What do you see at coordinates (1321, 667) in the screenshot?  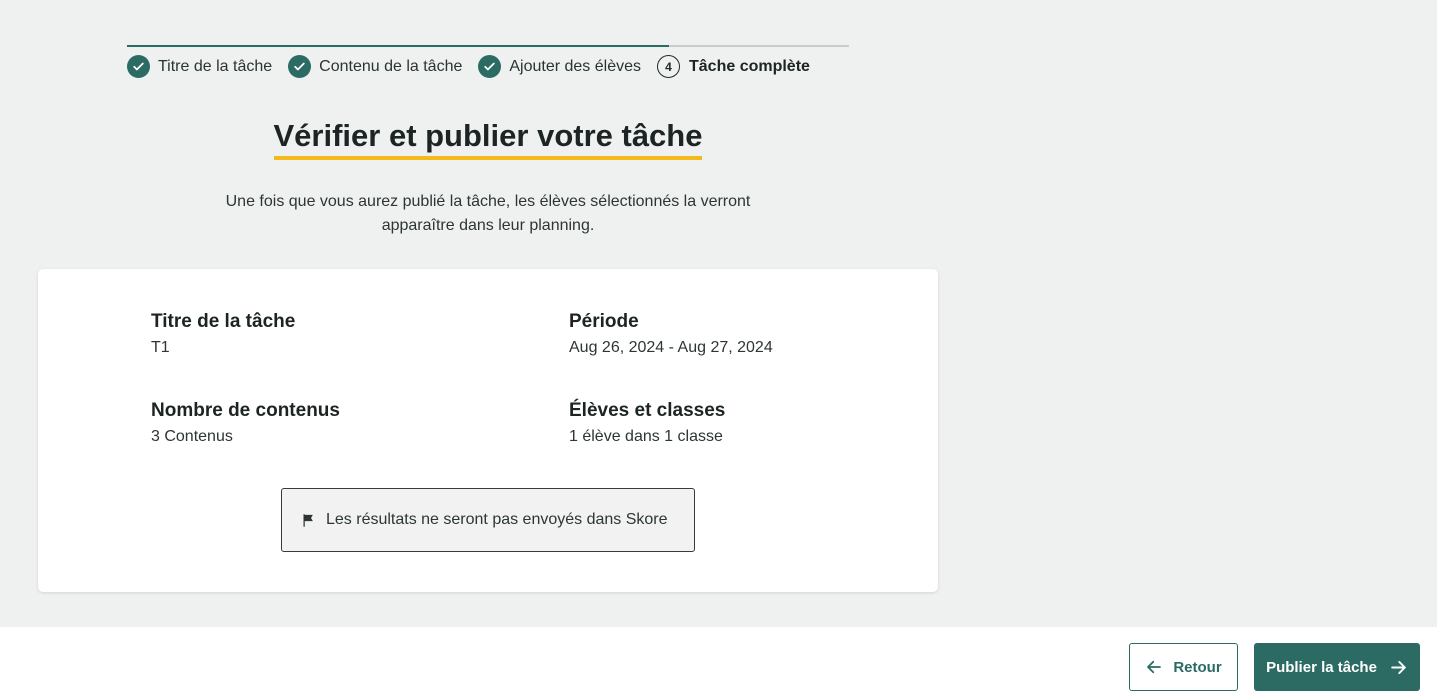 I see `publish-label: Publier la tâche` at bounding box center [1321, 667].